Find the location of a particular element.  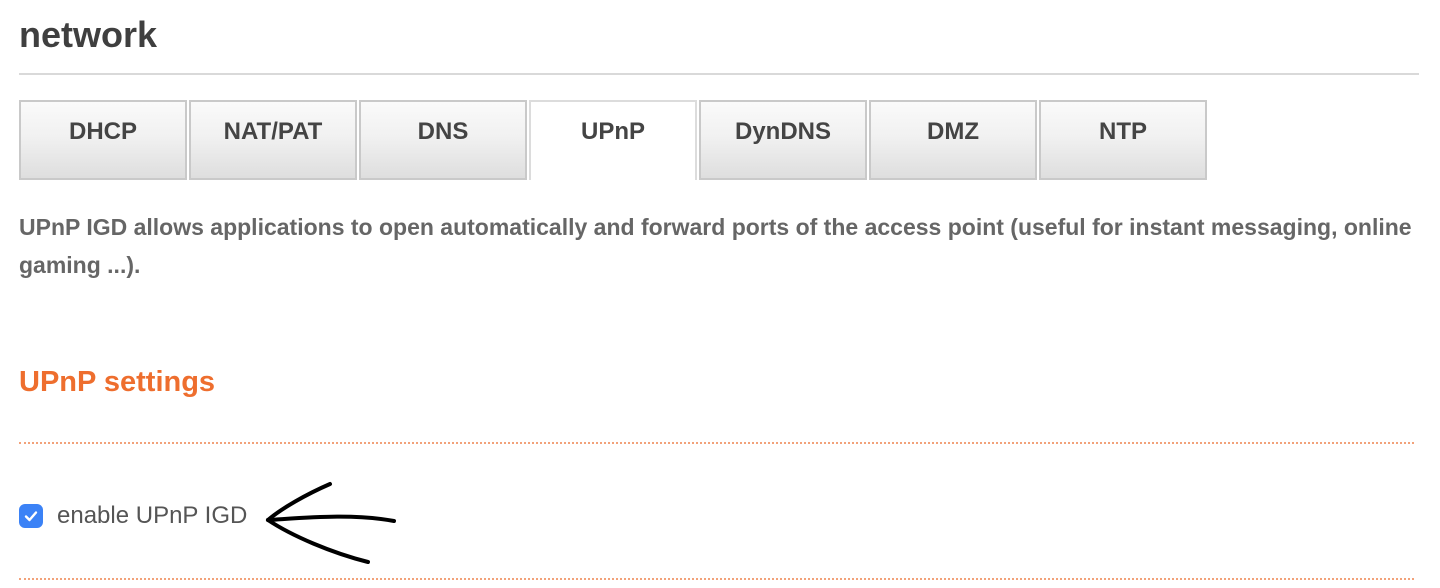

section-divider-top is located at coordinates (716, 443).